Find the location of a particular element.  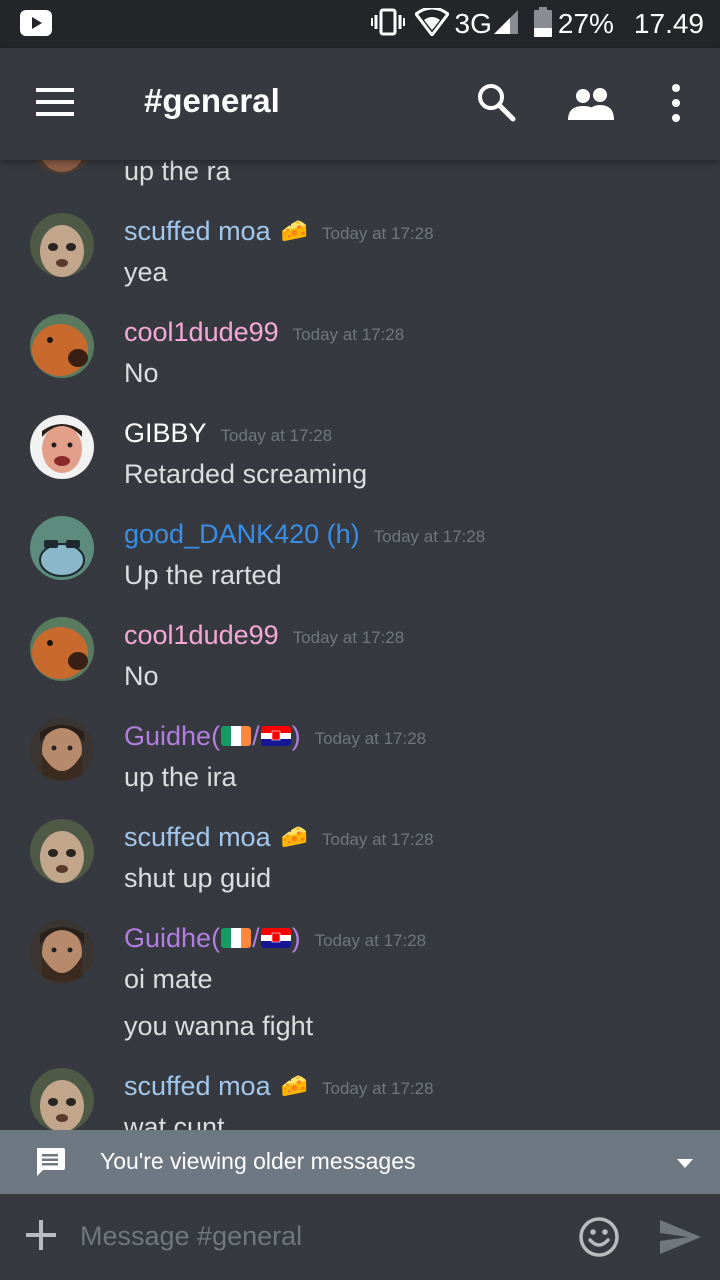

send-icon is located at coordinates (680, 1237).